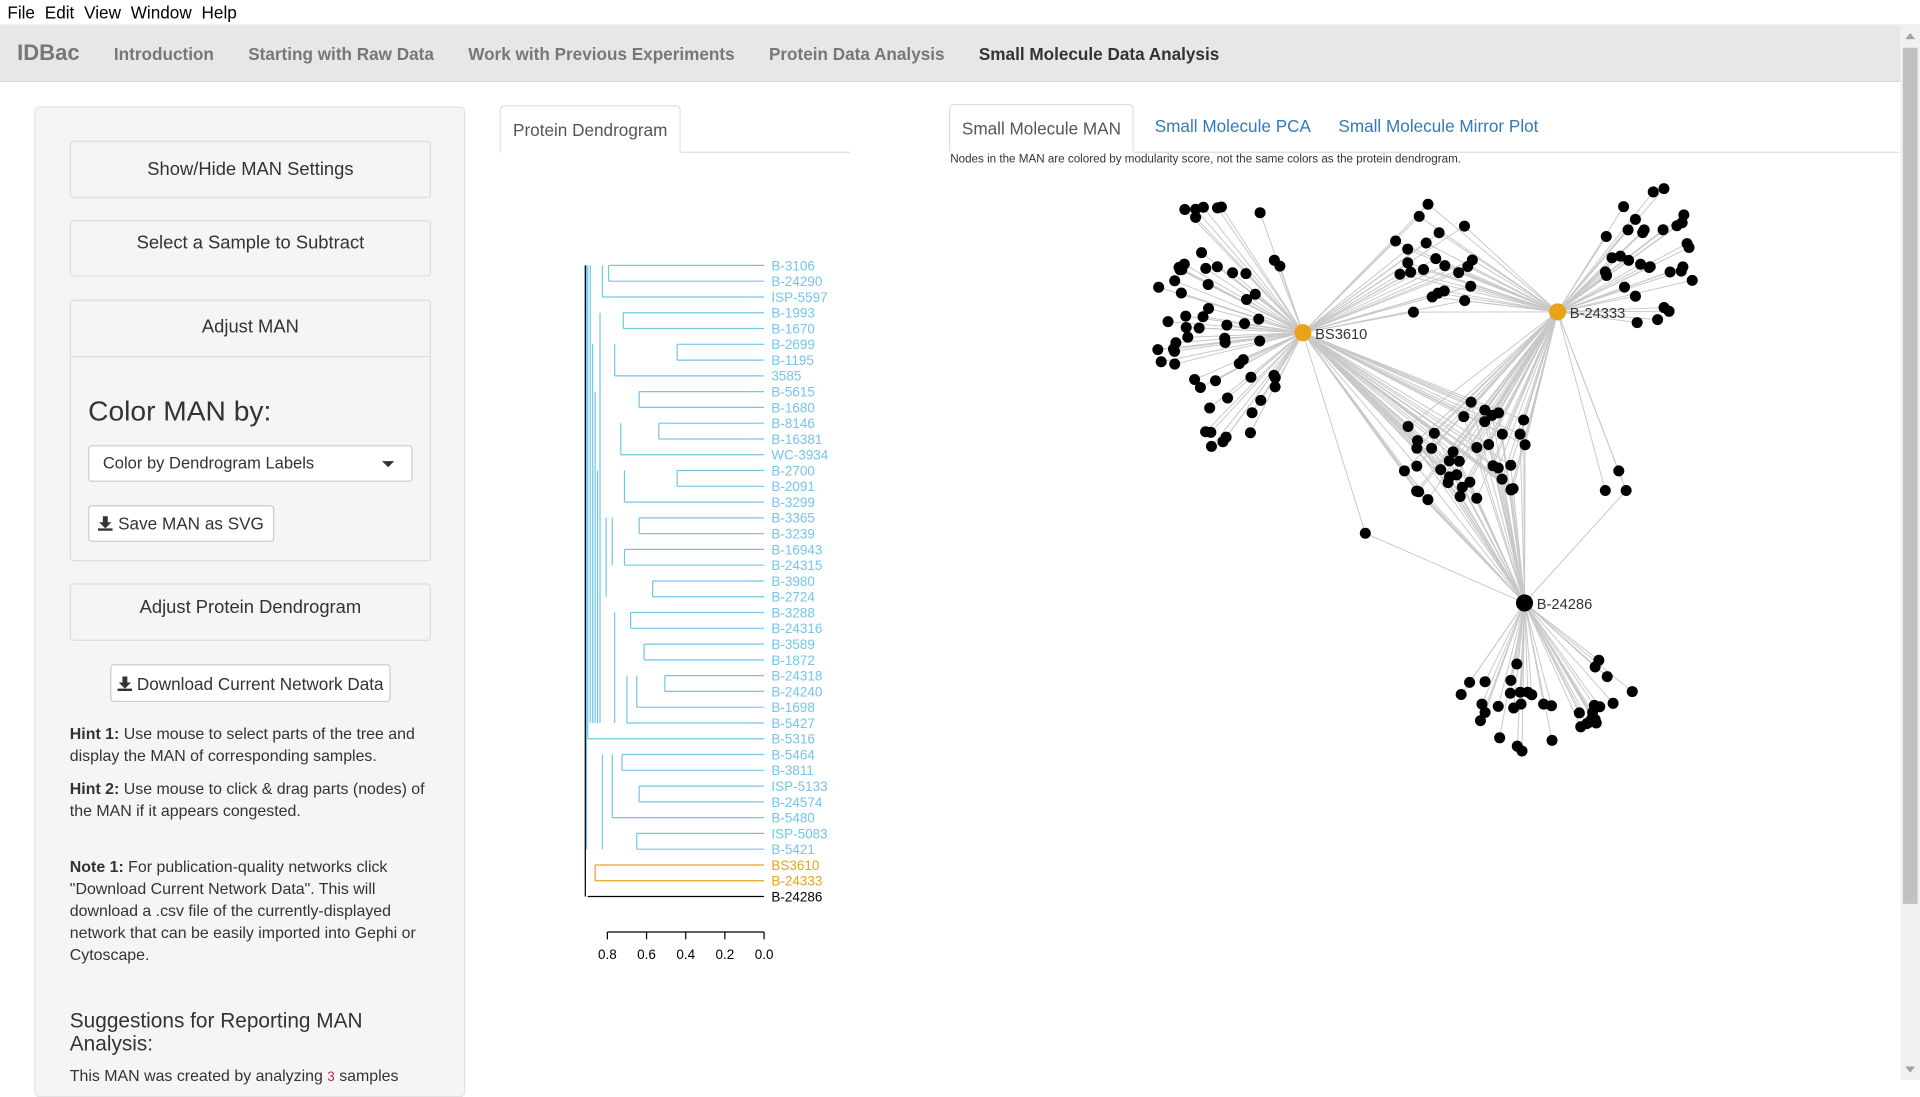  What do you see at coordinates (21, 12) in the screenshot?
I see `menu-file: File` at bounding box center [21, 12].